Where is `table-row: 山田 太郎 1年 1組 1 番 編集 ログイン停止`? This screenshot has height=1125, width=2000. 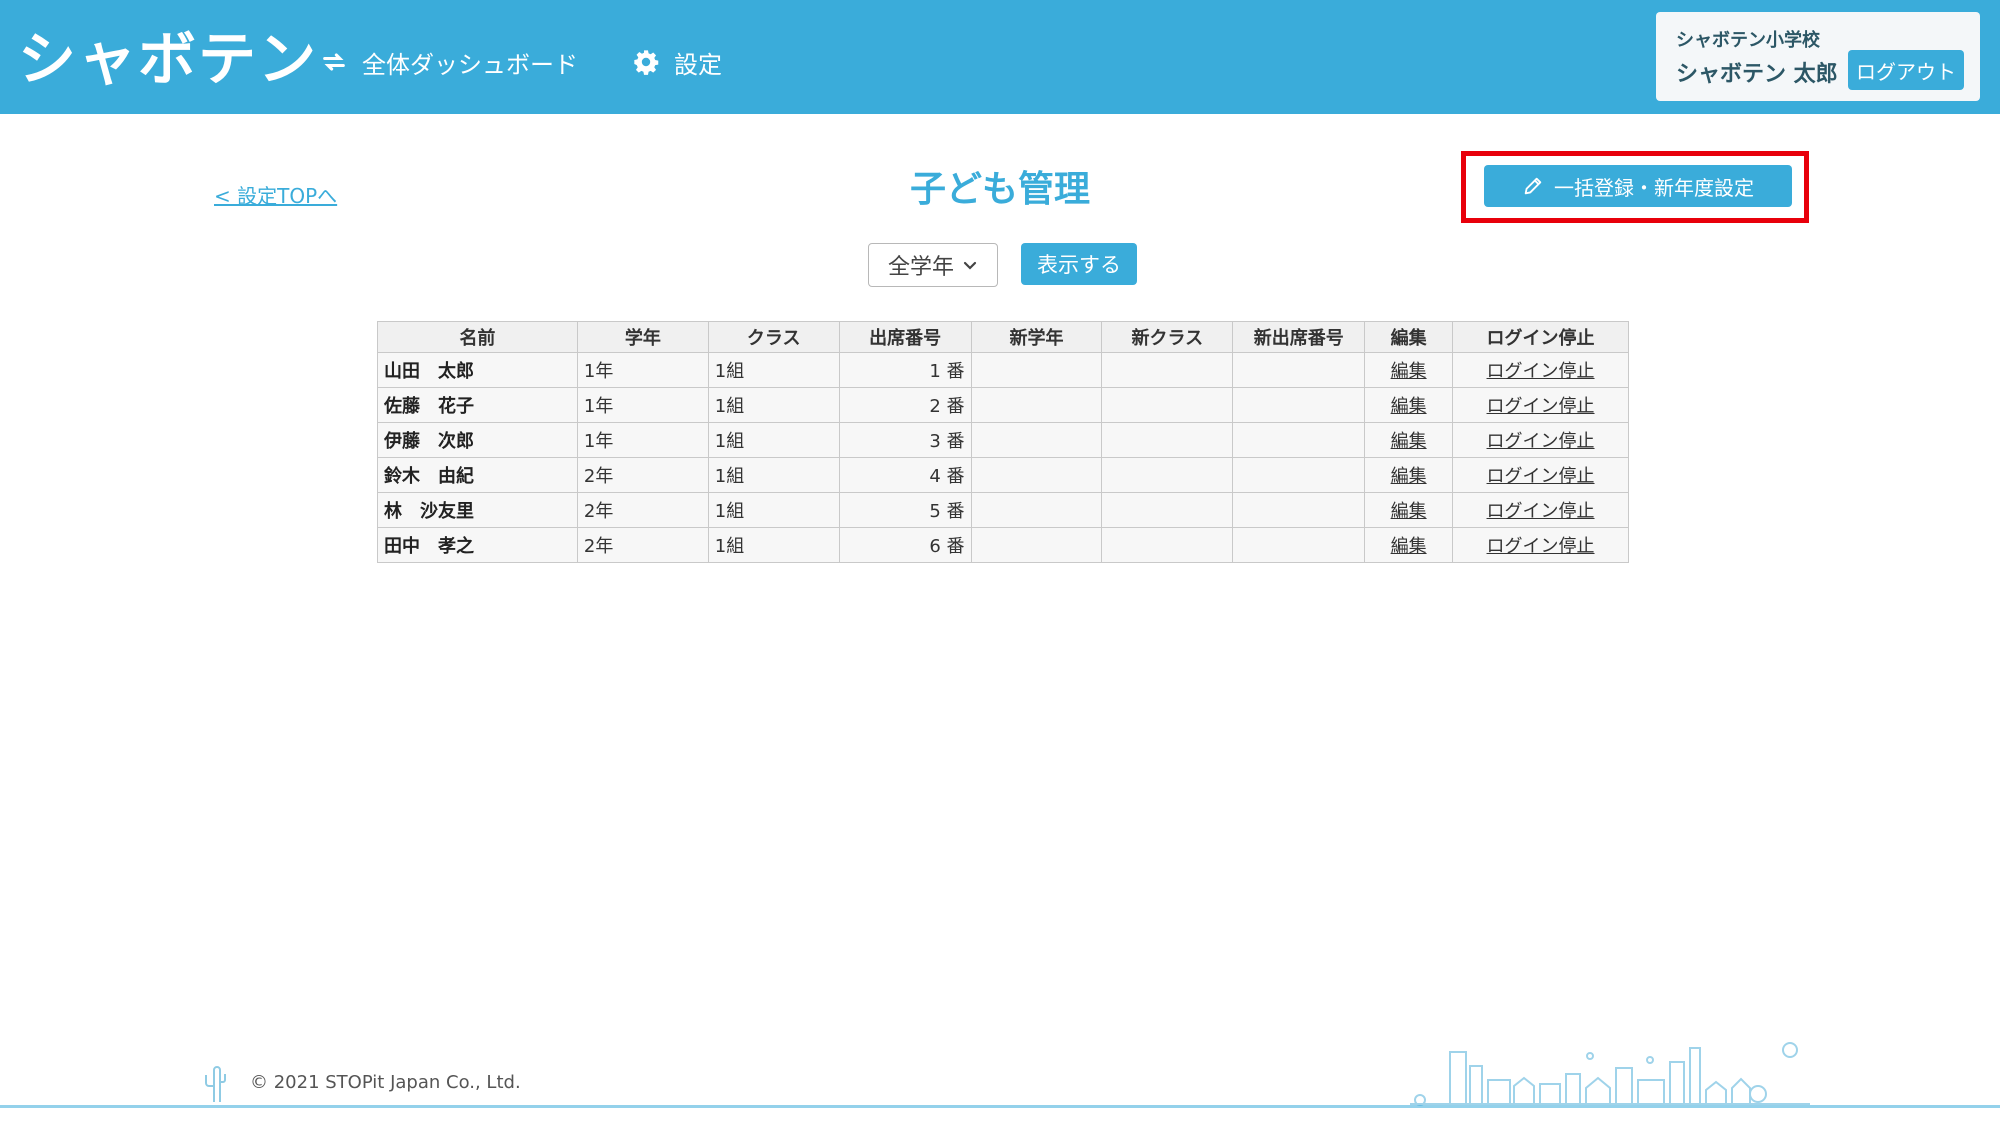
table-row: 山田 太郎 1年 1組 1 番 編集 ログイン停止 is located at coordinates (1003, 370).